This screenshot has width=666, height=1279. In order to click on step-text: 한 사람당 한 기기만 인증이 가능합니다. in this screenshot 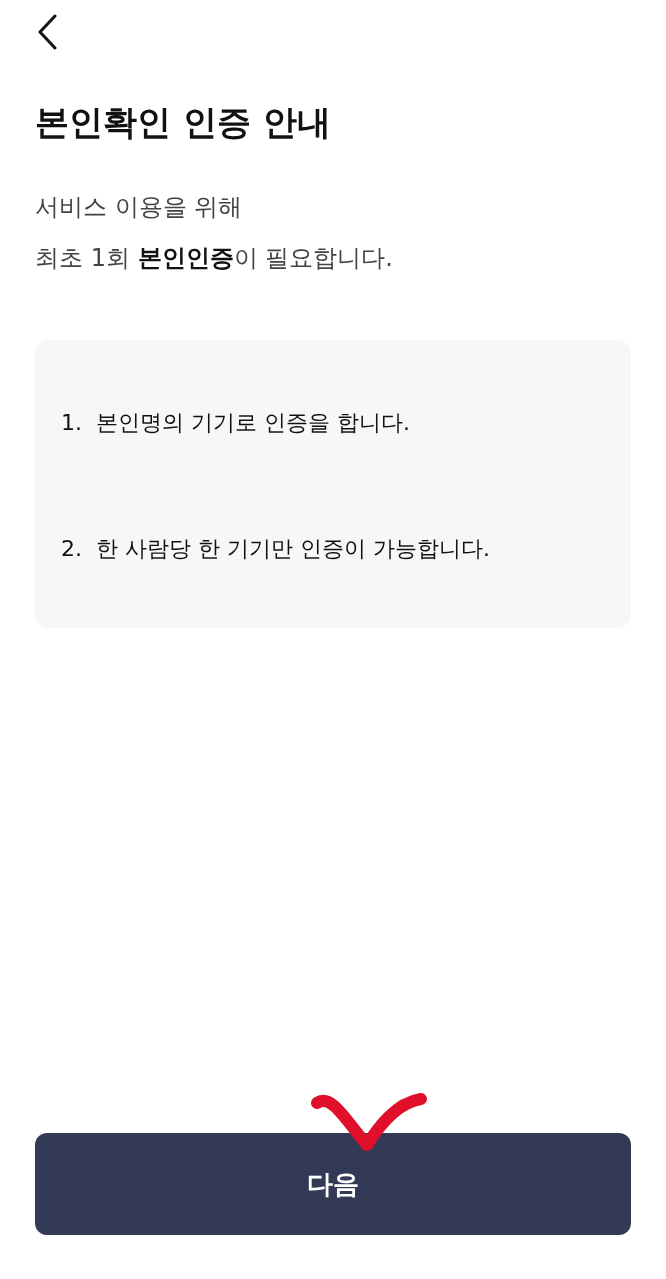, I will do `click(293, 549)`.